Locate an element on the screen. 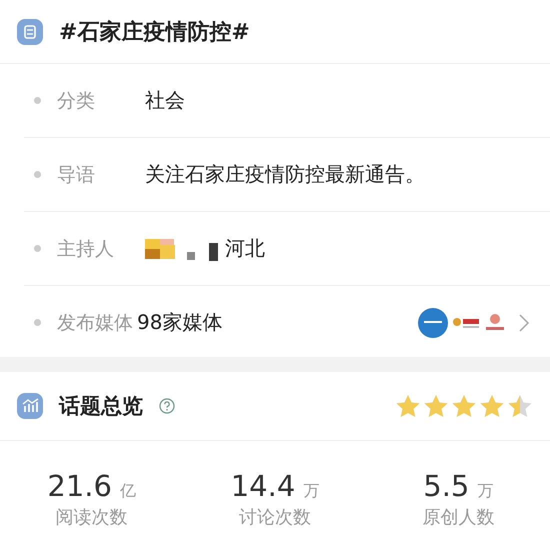 The width and height of the screenshot is (550, 546). section-title: 话题总览 is located at coordinates (101, 406).